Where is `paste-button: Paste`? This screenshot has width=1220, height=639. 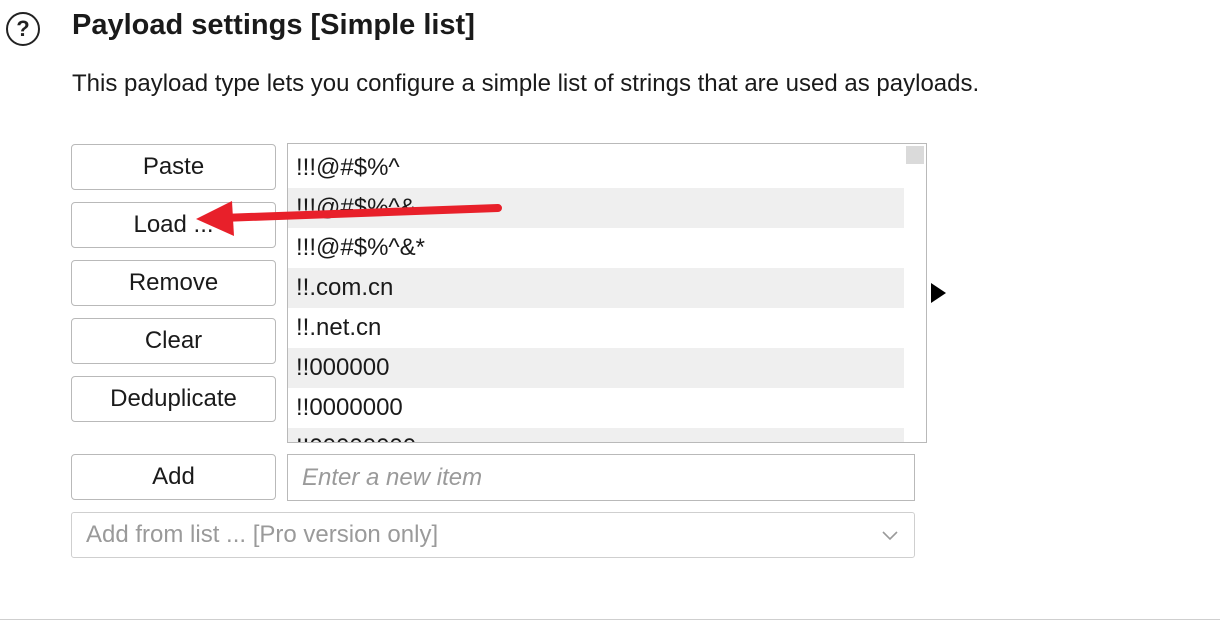 paste-button: Paste is located at coordinates (173, 167).